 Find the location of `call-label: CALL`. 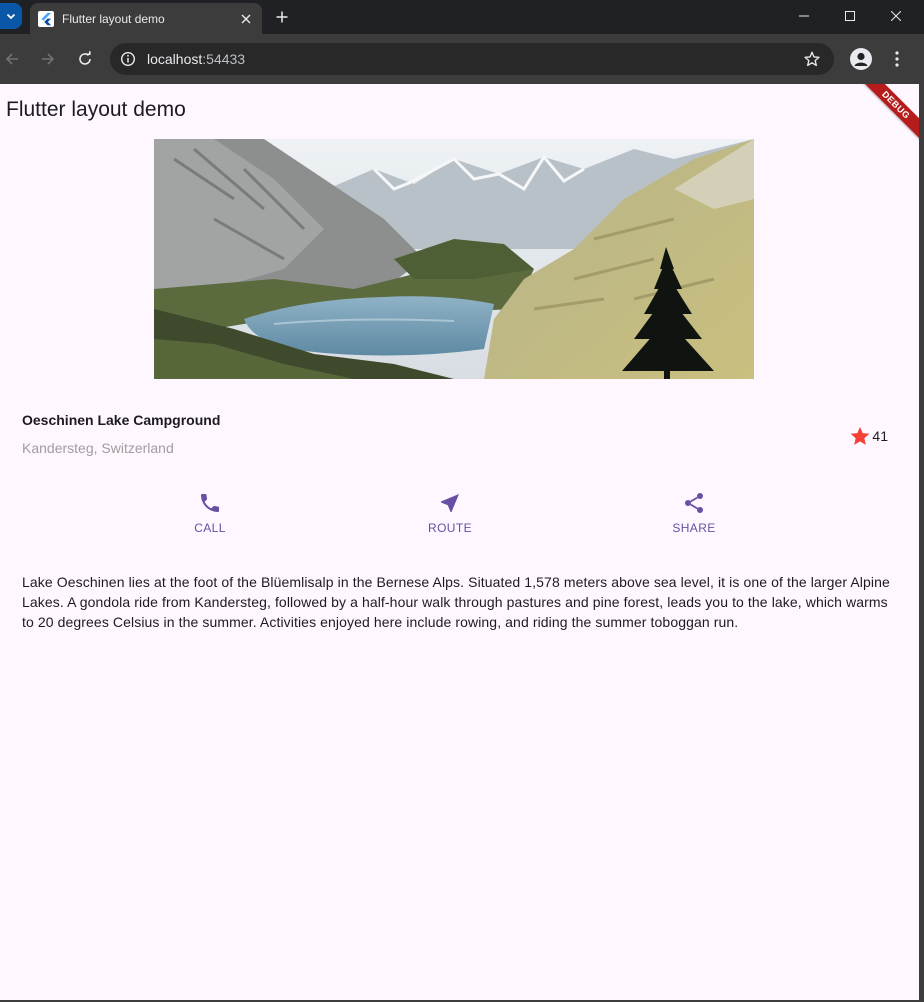

call-label: CALL is located at coordinates (210, 528).